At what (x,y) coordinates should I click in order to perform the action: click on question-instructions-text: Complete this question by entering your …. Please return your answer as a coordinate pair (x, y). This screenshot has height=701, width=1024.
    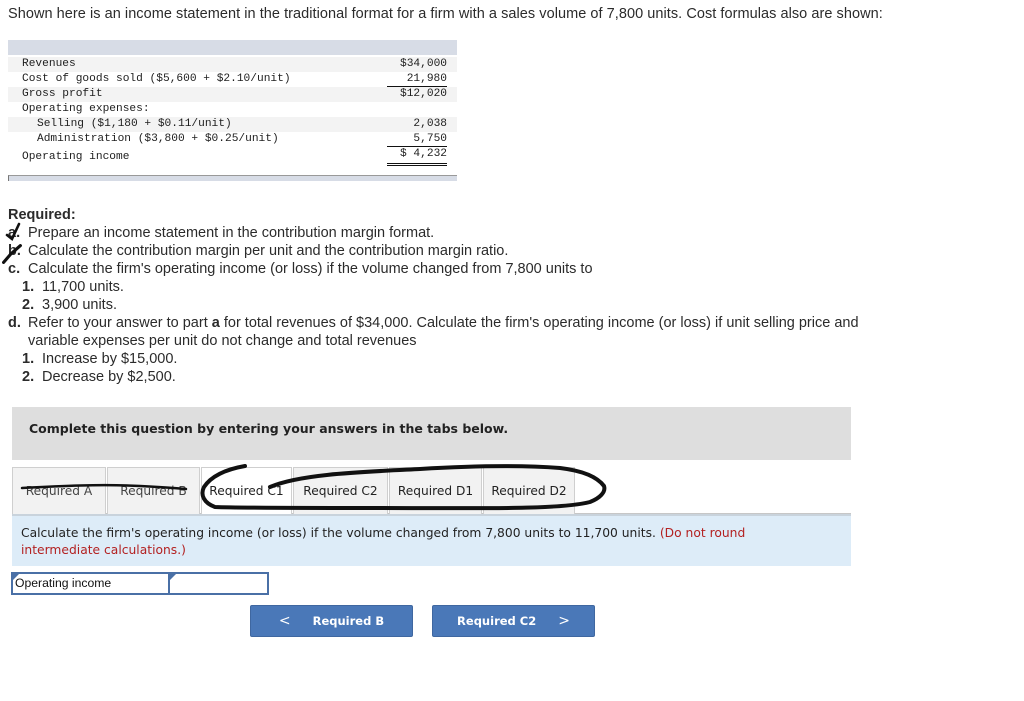
    Looking at the image, I should click on (269, 428).